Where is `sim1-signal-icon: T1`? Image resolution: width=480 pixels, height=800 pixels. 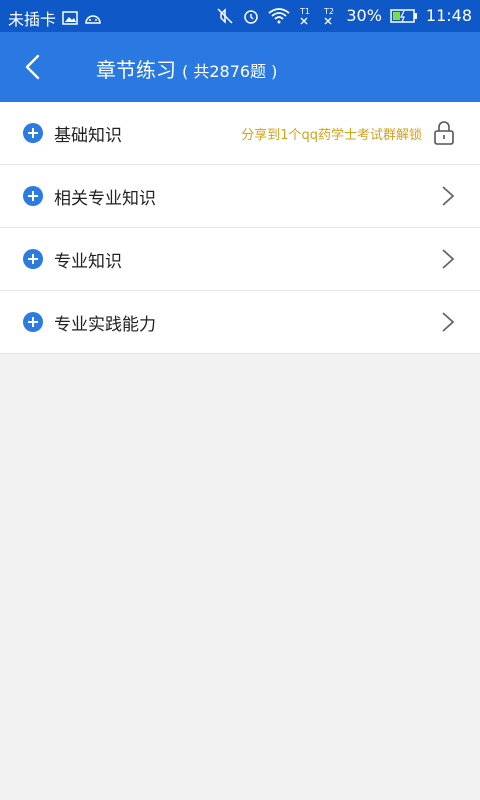
sim1-signal-icon: T1 is located at coordinates (306, 16).